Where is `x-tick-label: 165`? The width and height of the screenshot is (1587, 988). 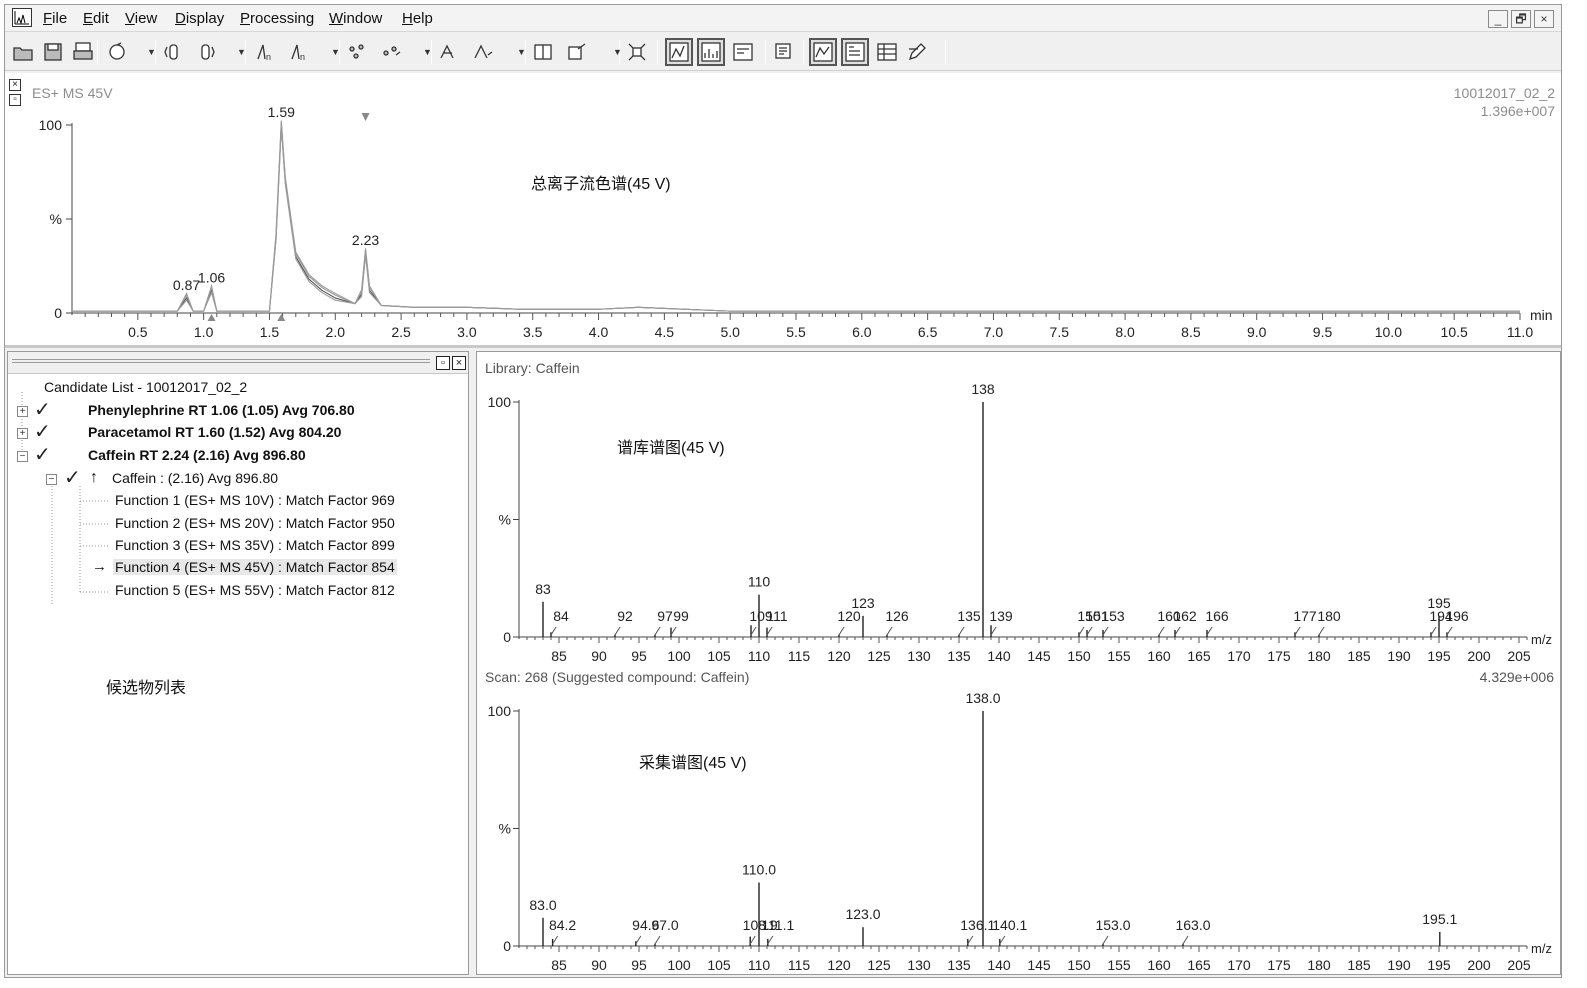 x-tick-label: 165 is located at coordinates (1199, 656).